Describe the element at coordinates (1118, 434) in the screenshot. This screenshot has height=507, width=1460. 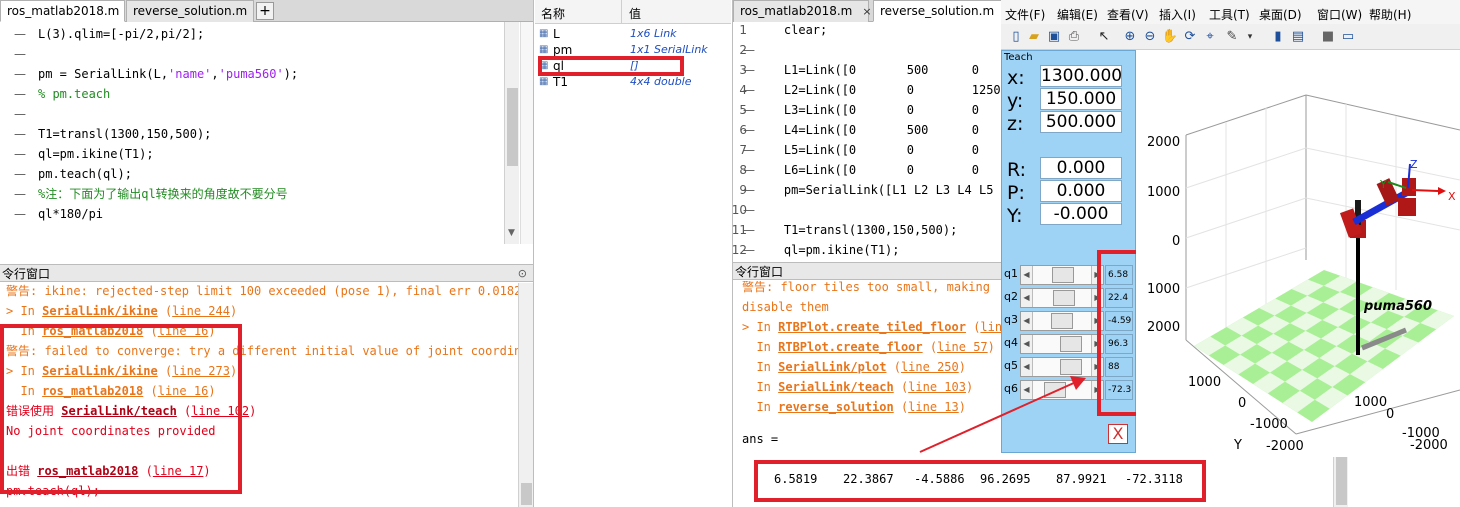
I see `close-teach-button: X` at that location.